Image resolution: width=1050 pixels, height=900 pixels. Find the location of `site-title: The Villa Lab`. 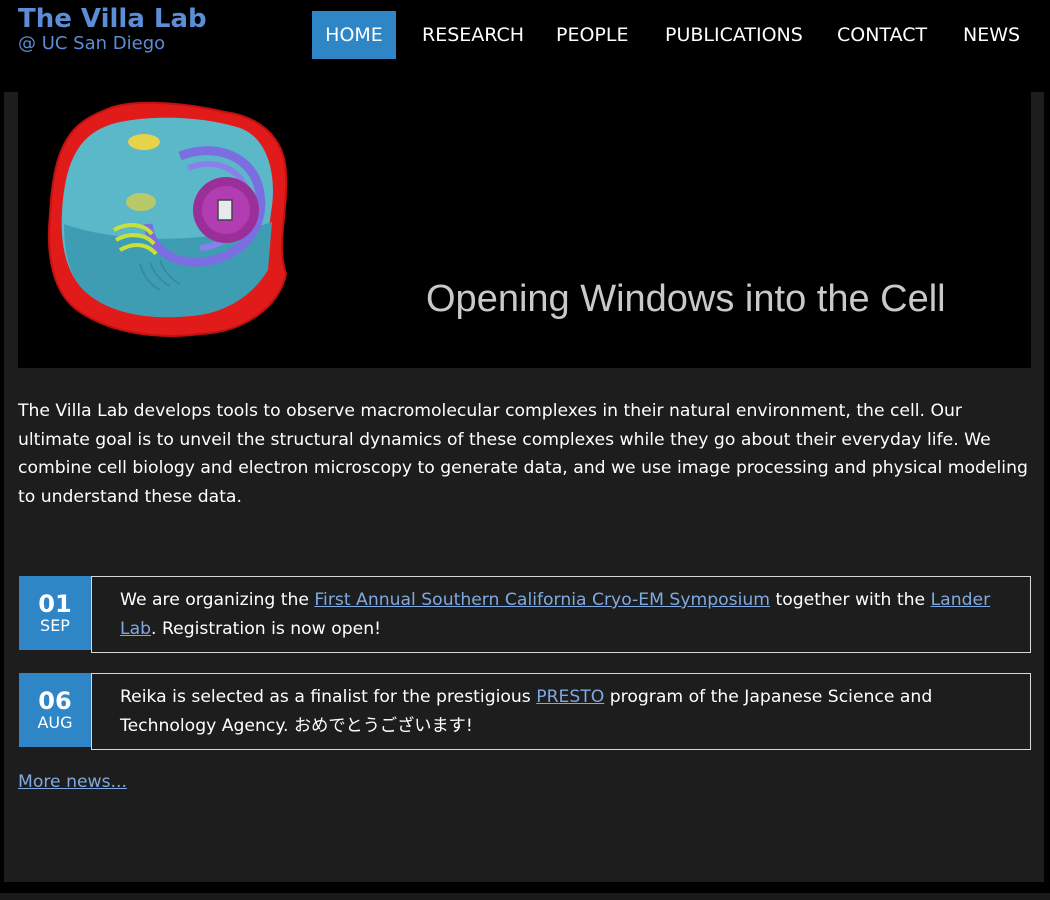

site-title: The Villa Lab is located at coordinates (112, 19).